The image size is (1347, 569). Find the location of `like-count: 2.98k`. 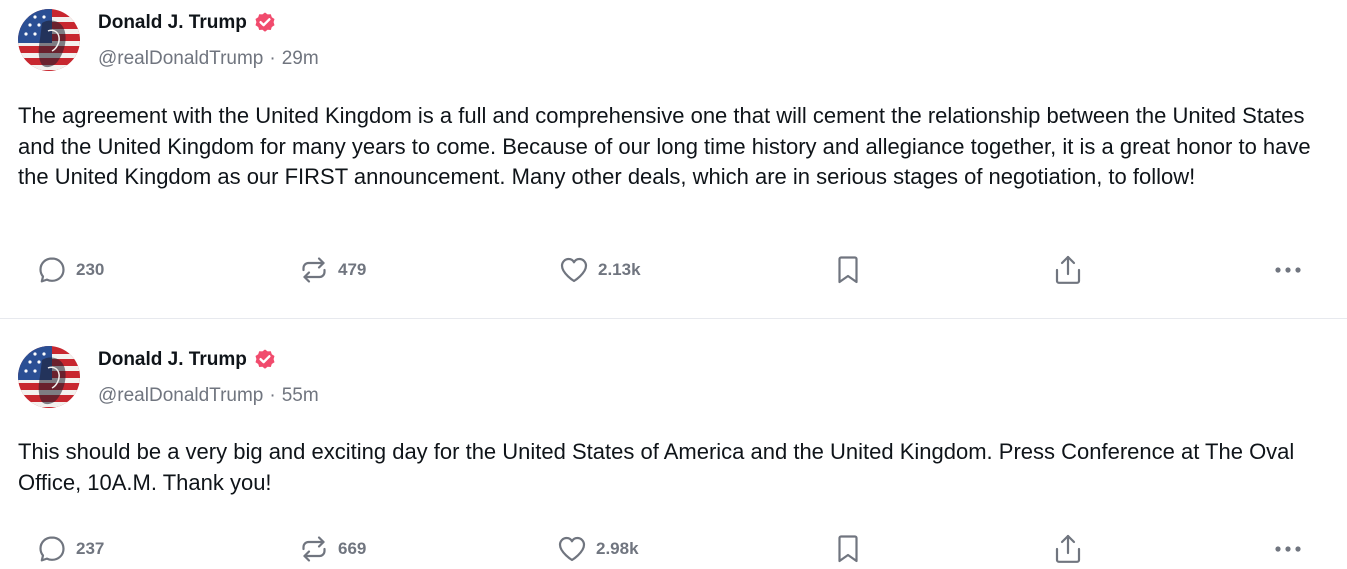

like-count: 2.98k is located at coordinates (617, 548).